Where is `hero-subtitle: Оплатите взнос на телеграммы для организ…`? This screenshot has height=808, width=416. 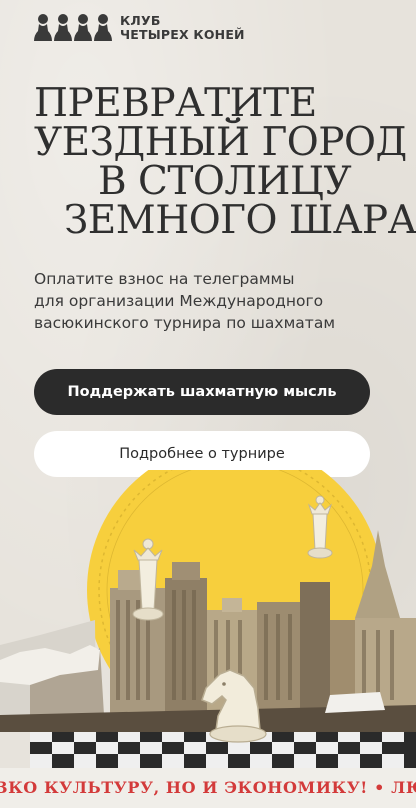
hero-subtitle: Оплатите взнос на телеграммы для организ… is located at coordinates (209, 301).